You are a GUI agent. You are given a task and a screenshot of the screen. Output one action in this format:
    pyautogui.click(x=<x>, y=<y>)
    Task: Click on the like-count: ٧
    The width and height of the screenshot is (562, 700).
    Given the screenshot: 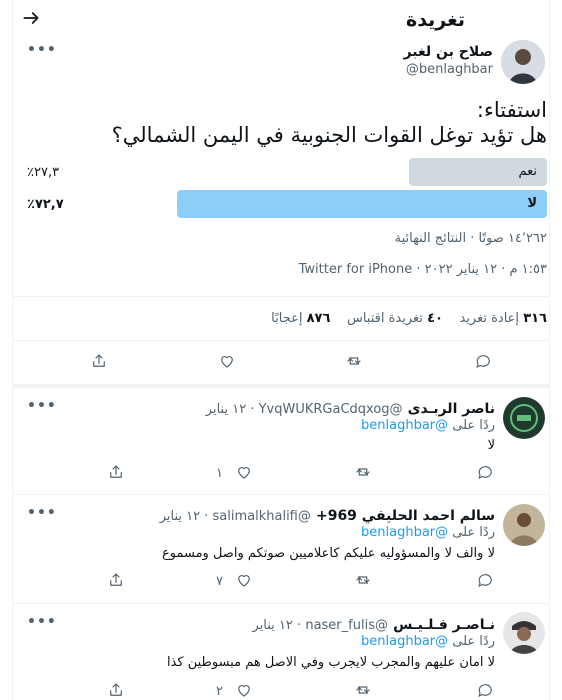 What is the action you would take?
    pyautogui.click(x=219, y=581)
    